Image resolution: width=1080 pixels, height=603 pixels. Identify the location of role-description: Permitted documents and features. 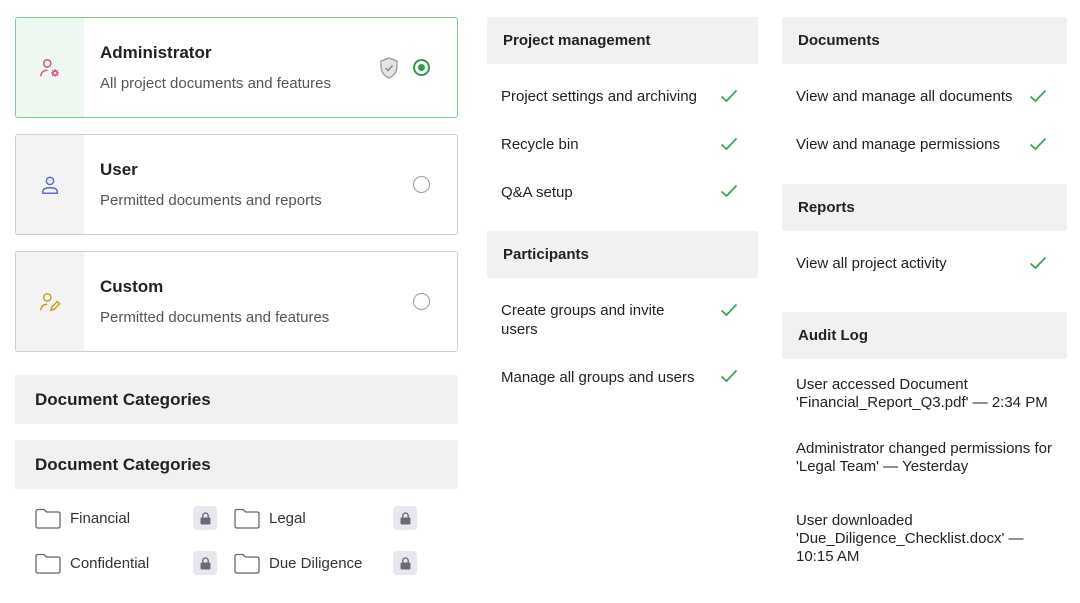
(215, 317).